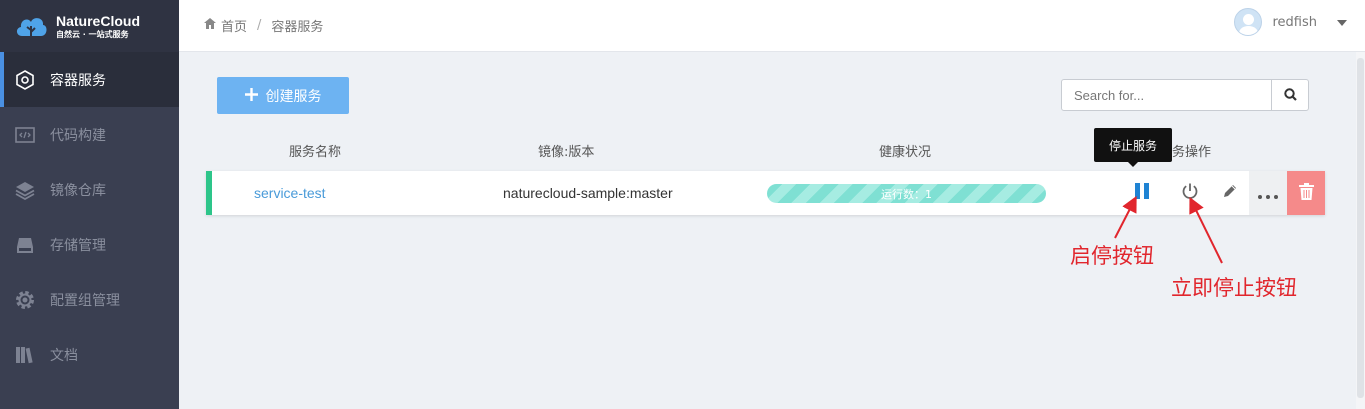 The width and height of the screenshot is (1365, 409). What do you see at coordinates (566, 152) in the screenshot?
I see `column-header-image: 镜像:版本` at bounding box center [566, 152].